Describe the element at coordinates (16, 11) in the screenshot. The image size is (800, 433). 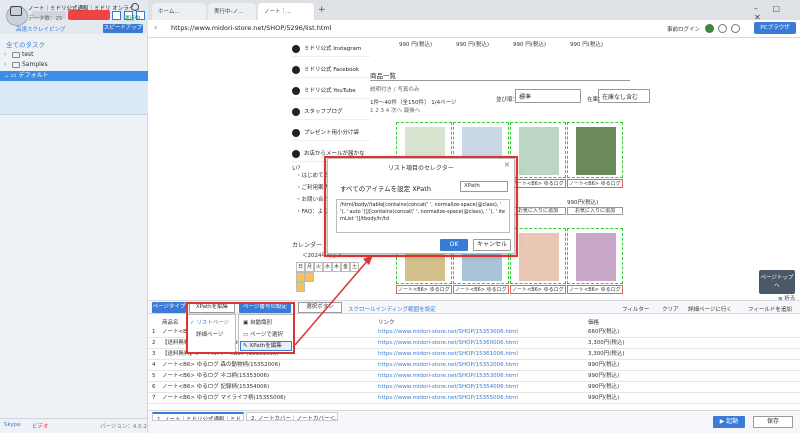
I see `robot-icon` at that location.